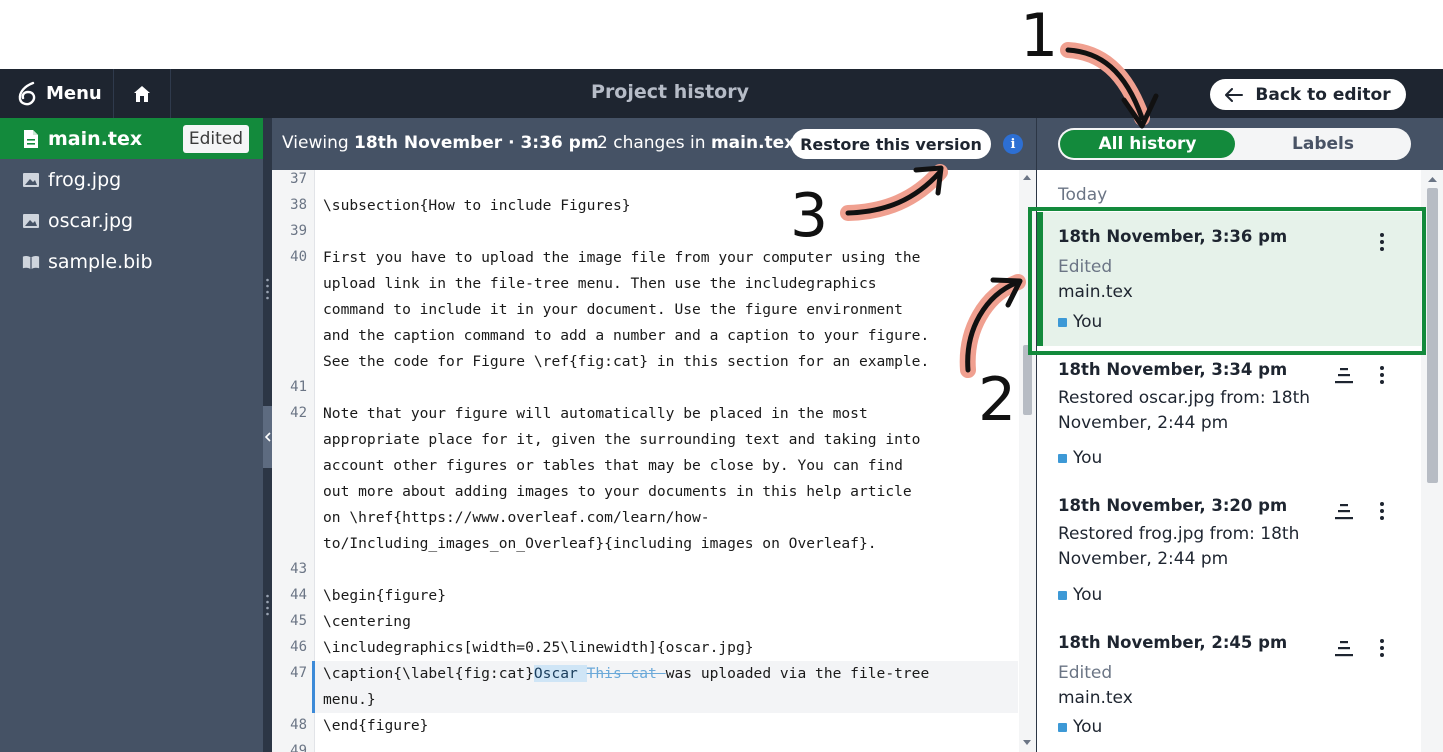 This screenshot has height=752, width=1443. I want to click on file-item-oscar-jpg: oscar.jpg, so click(131, 220).